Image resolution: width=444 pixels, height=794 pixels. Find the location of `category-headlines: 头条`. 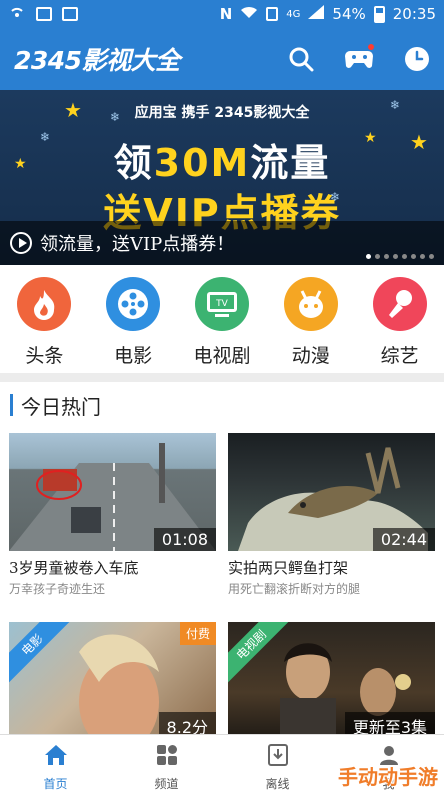

category-headlines: 头条 is located at coordinates (44, 325).